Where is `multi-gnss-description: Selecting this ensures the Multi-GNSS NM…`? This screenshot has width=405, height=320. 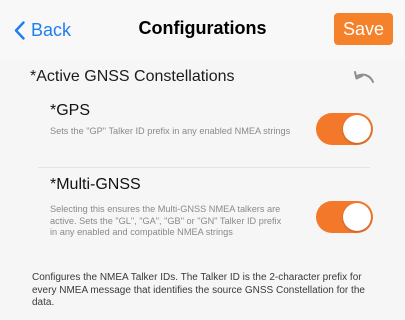 multi-gnss-description: Selecting this ensures the Multi-GNSS NM… is located at coordinates (166, 220).